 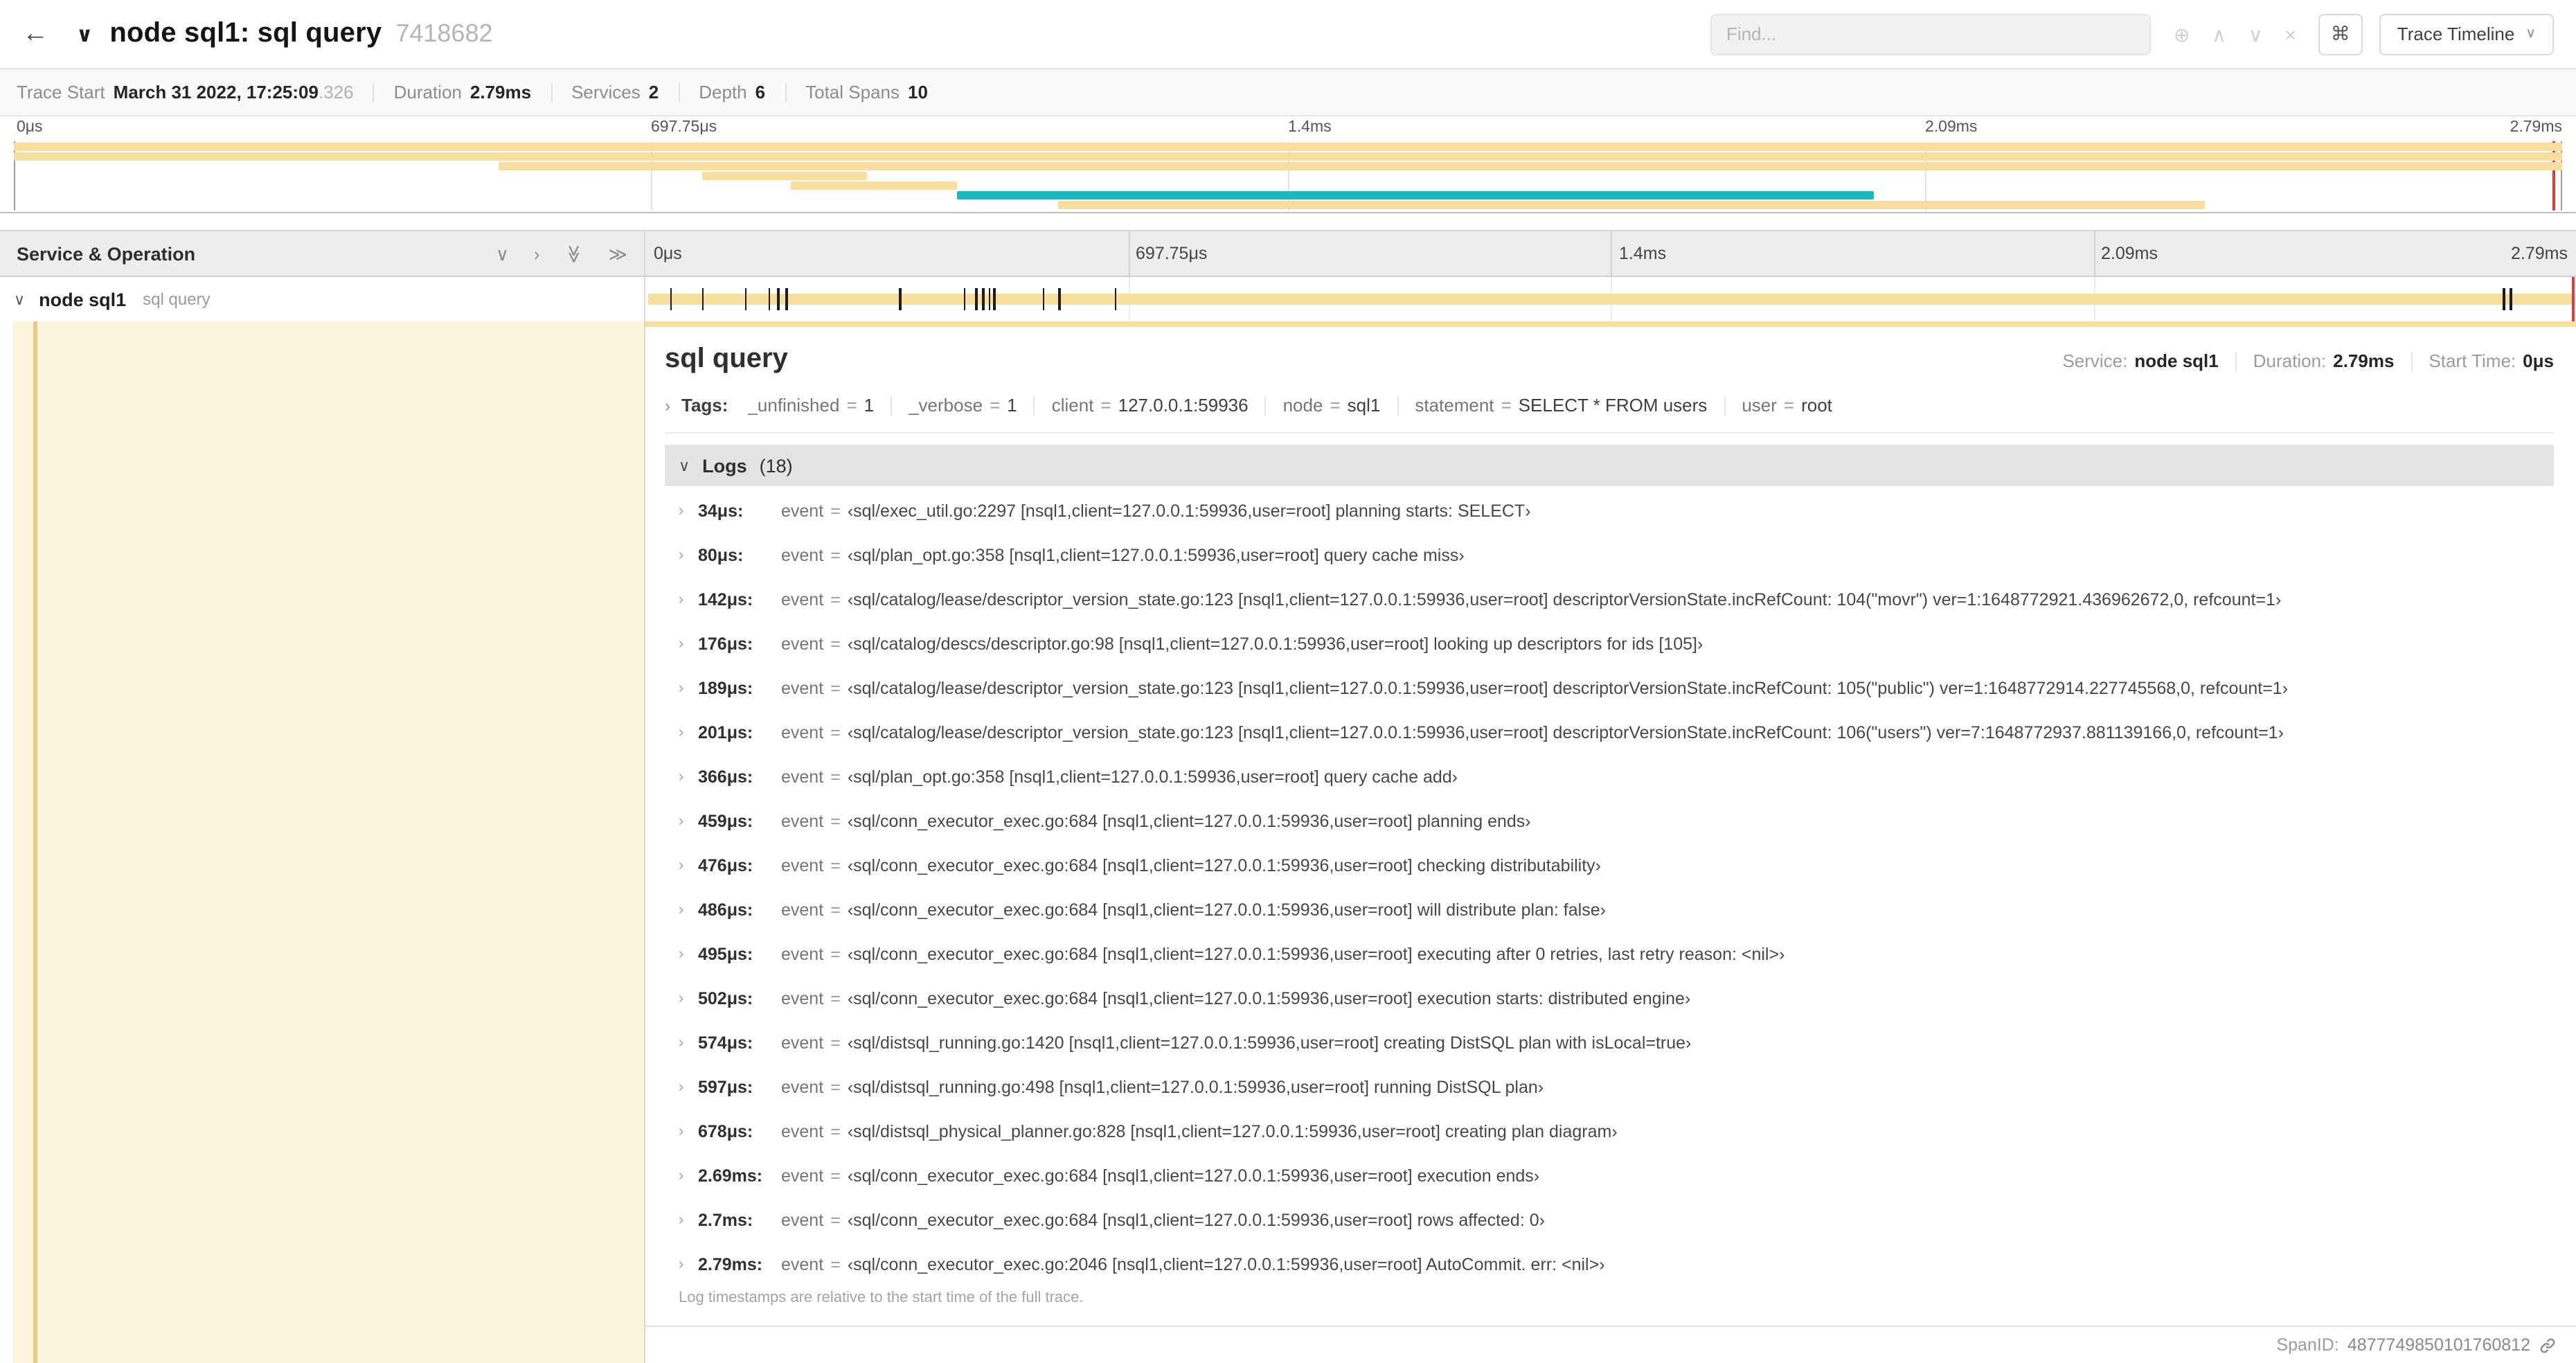 What do you see at coordinates (730, 1176) in the screenshot?
I see `log-timestamp: 2.69ms:` at bounding box center [730, 1176].